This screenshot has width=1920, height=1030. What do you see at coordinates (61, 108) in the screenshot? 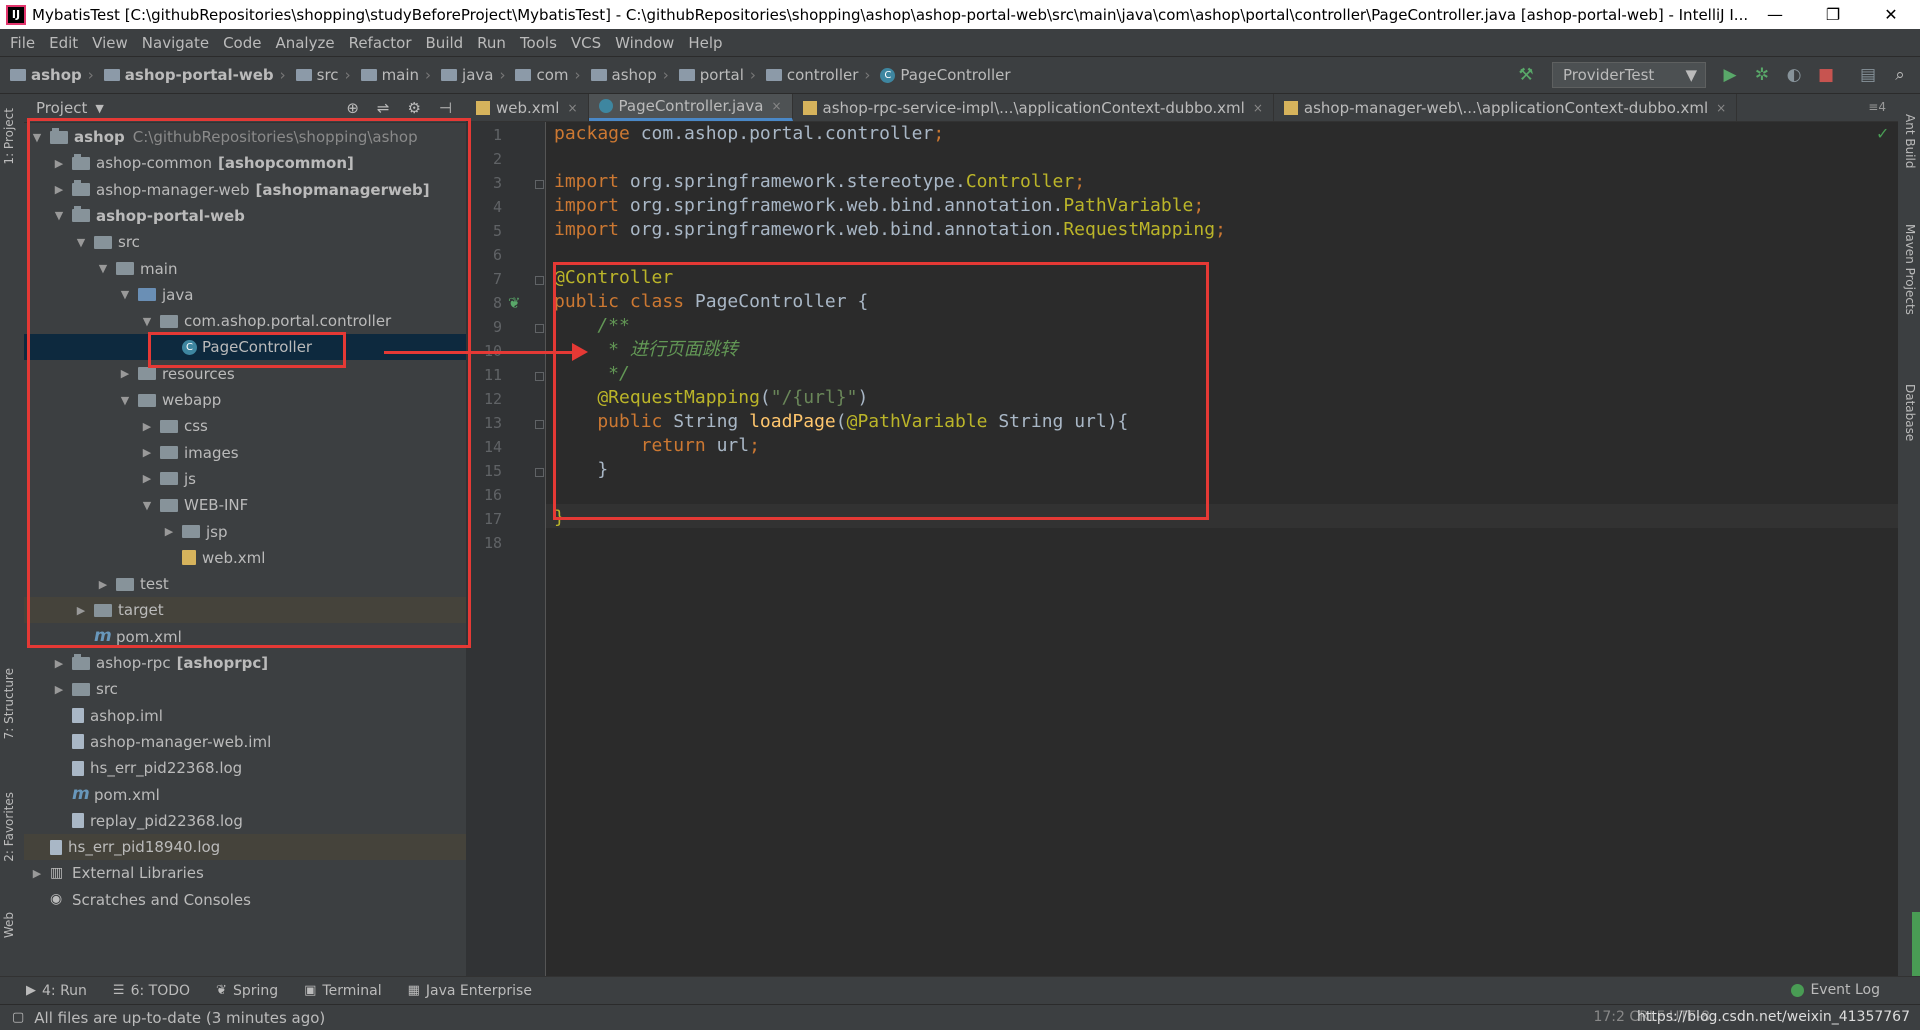
I see `project-panel-title: Project` at bounding box center [61, 108].